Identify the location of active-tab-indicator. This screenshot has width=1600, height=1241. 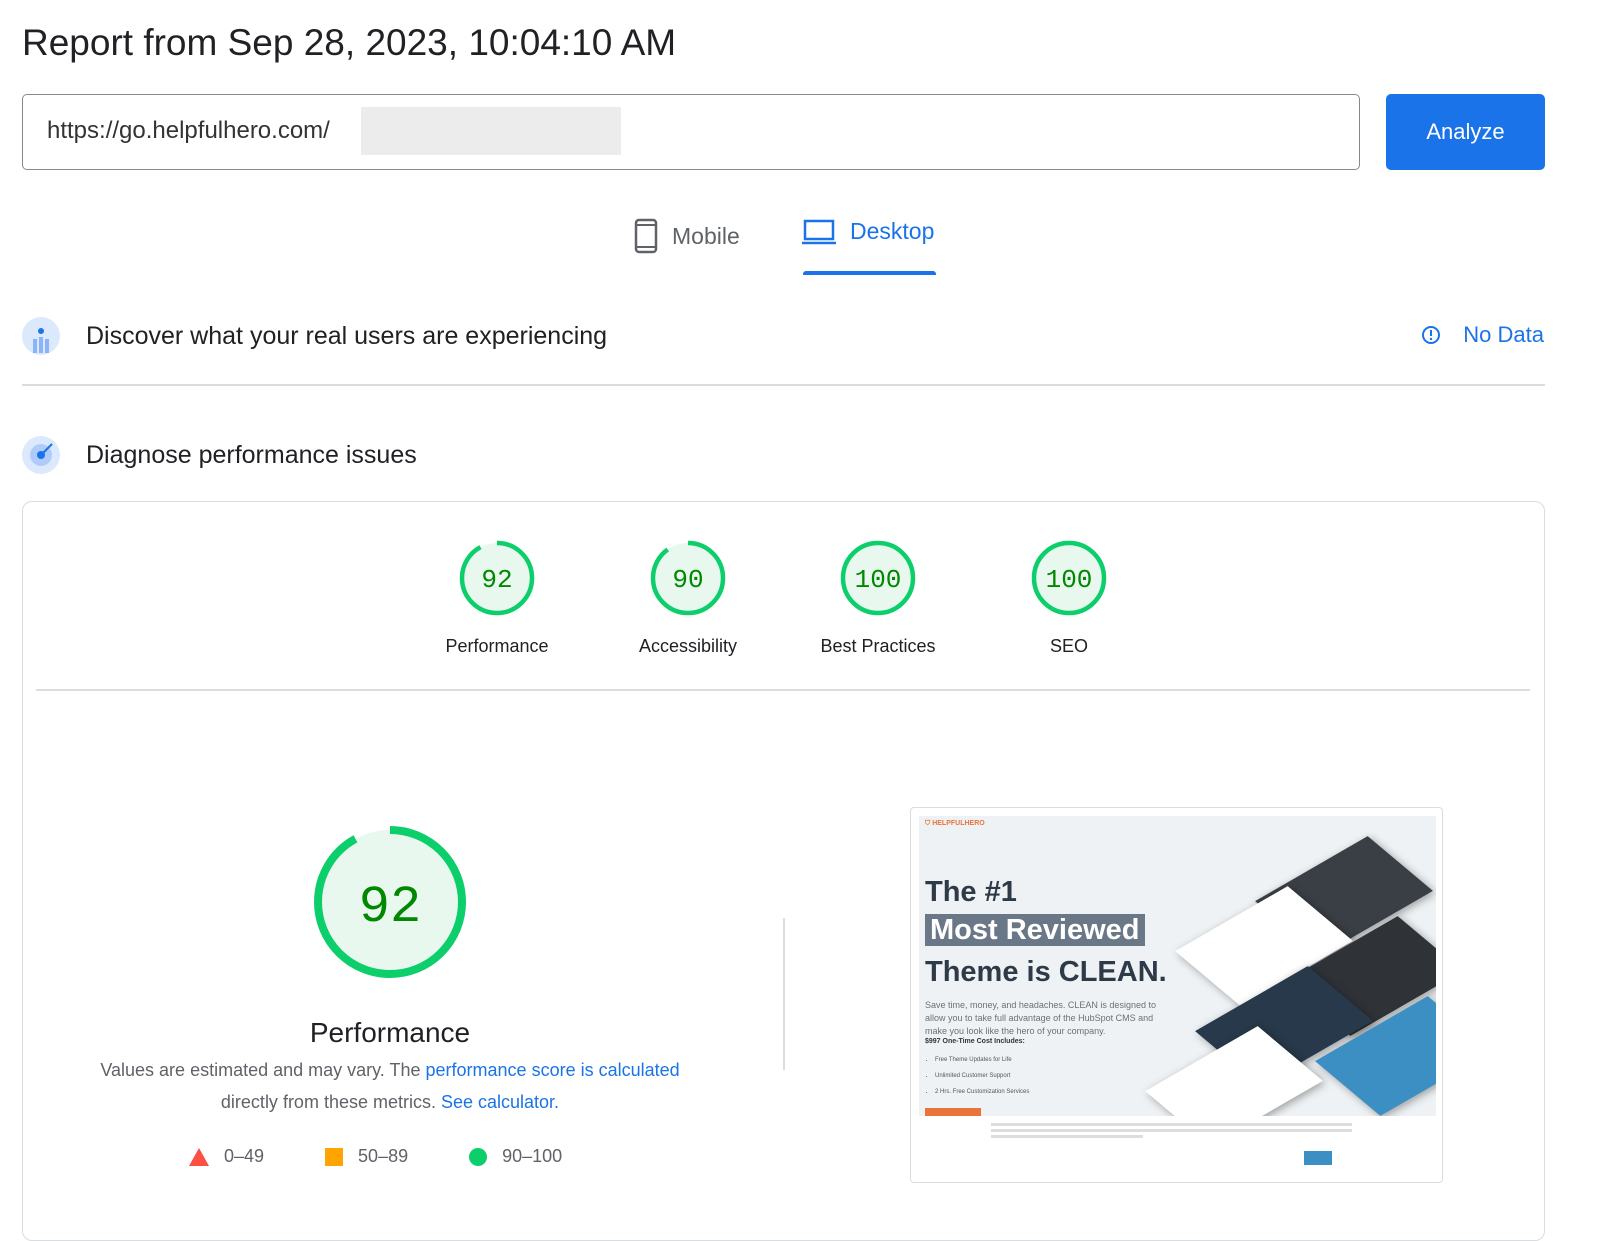
(869, 273).